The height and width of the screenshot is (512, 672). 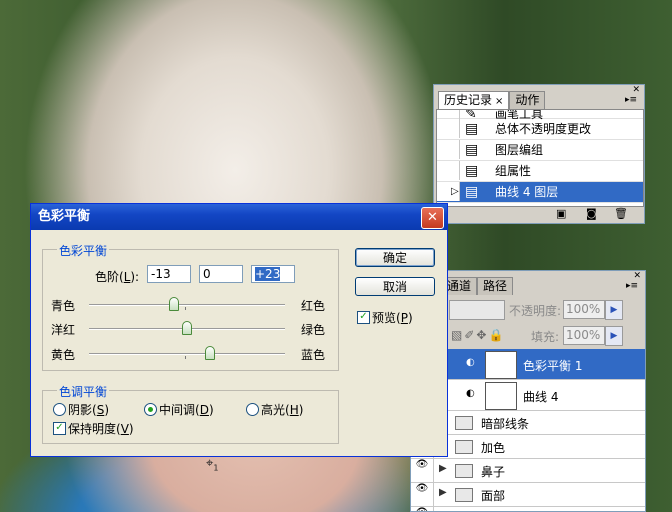 I want to click on history-item-selected: ▷ ▤ 曲线 4 图层, so click(x=540, y=192).